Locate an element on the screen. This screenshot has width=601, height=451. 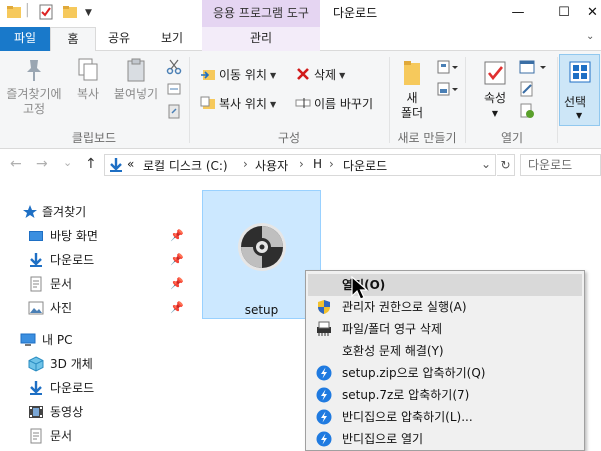
menu-item-open-bandizip: 반디집으로 열기 is located at coordinates (445, 439).